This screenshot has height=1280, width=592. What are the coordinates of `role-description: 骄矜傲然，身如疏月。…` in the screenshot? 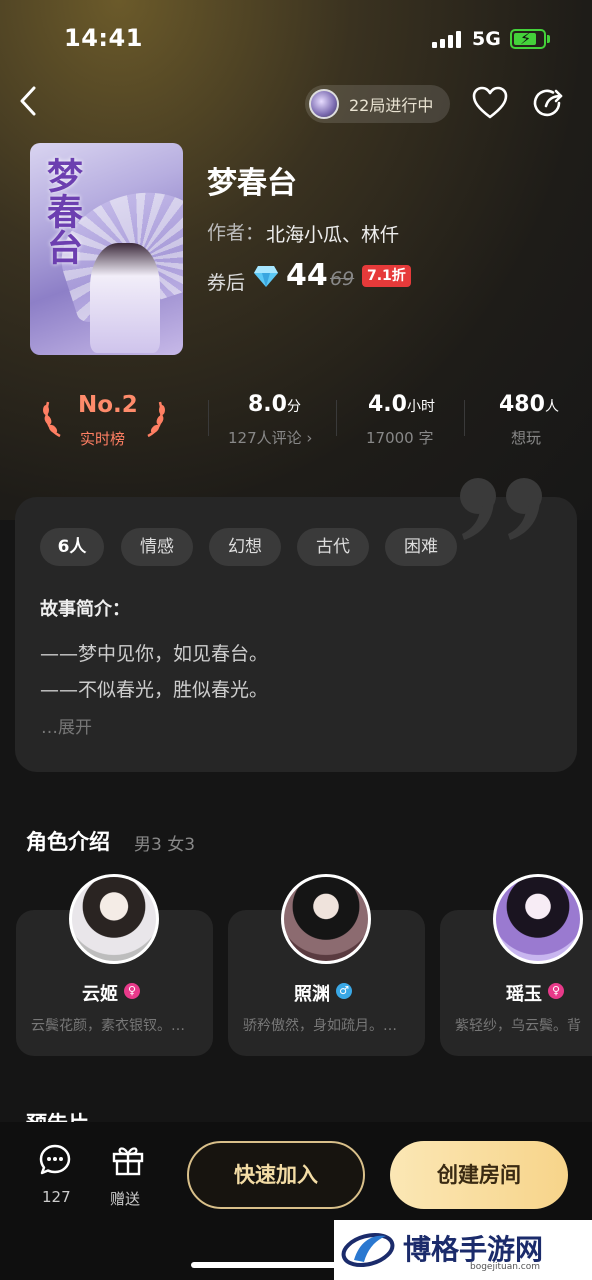 It's located at (320, 1026).